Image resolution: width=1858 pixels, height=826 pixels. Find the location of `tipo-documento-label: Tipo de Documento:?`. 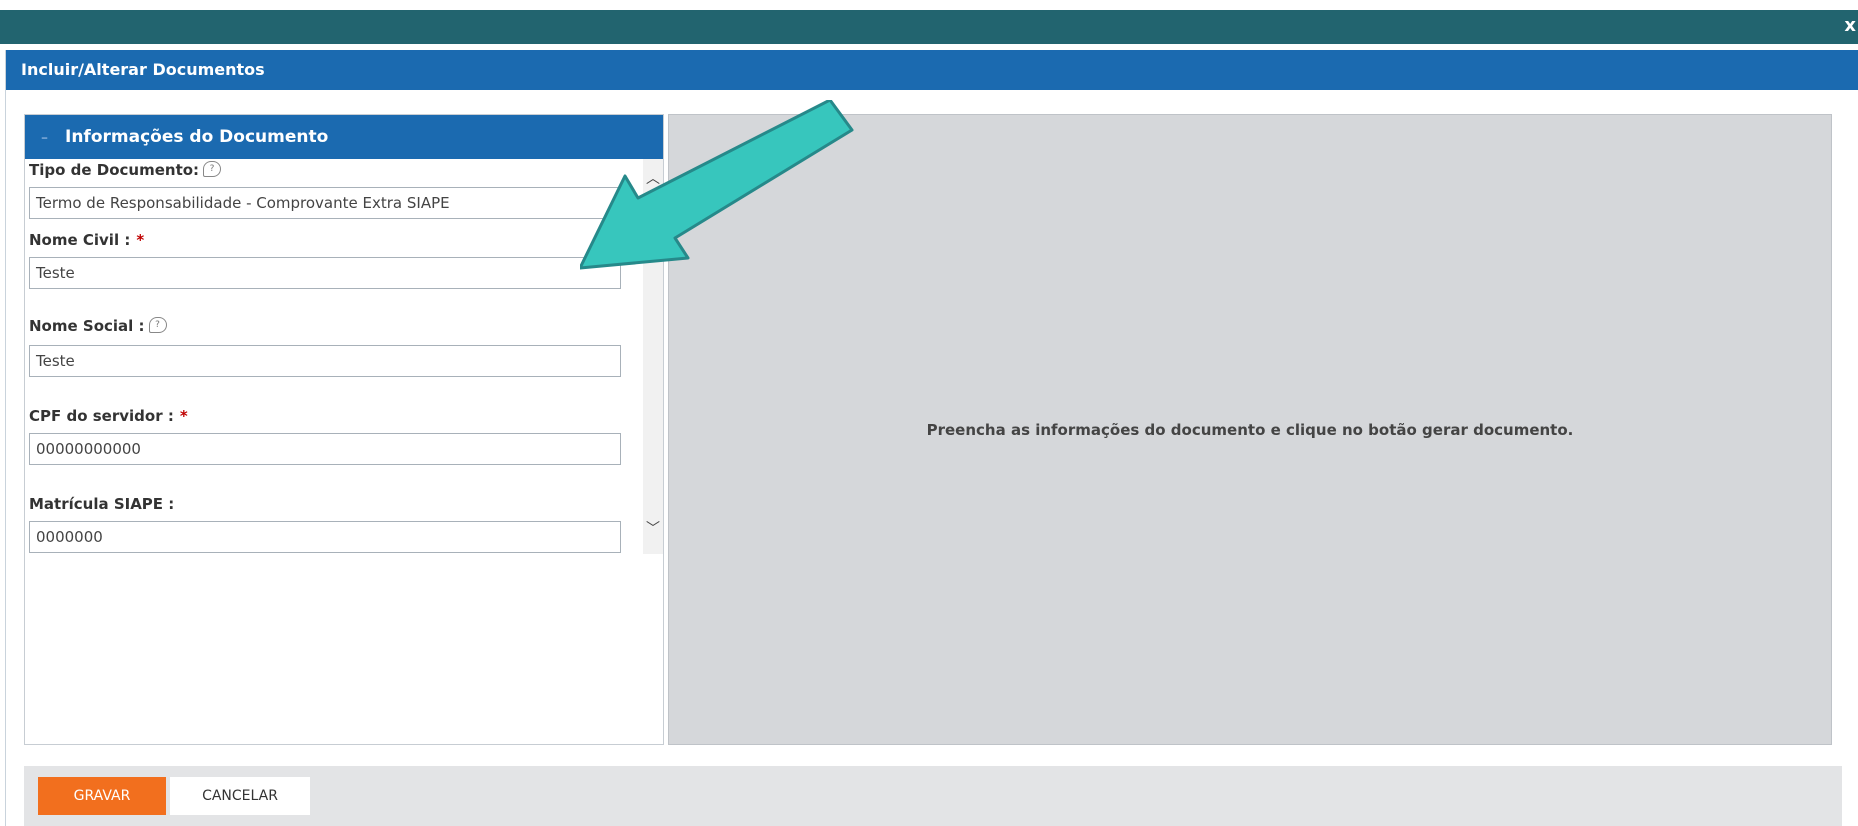

tipo-documento-label: Tipo de Documento:? is located at coordinates (125, 170).